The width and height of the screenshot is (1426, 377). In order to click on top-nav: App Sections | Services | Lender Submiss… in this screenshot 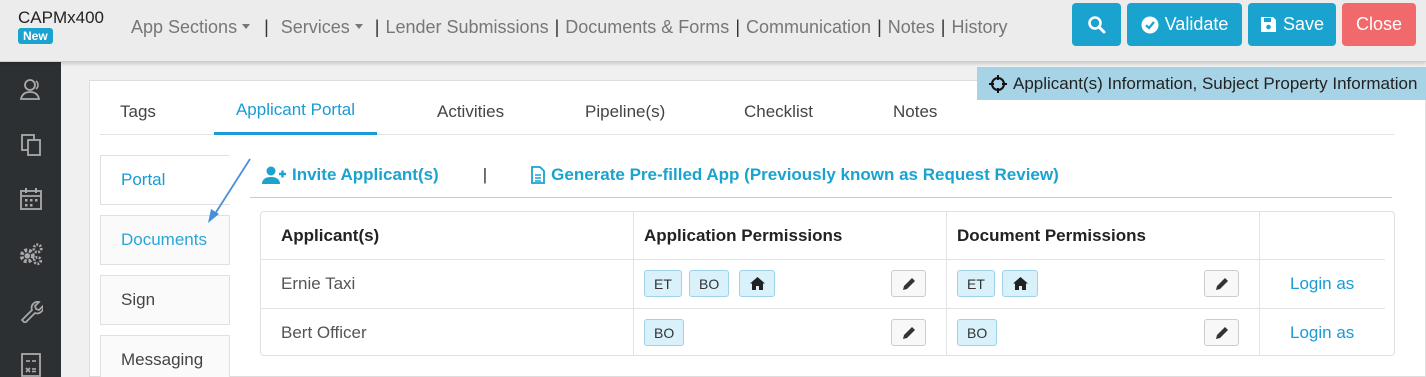, I will do `click(569, 27)`.